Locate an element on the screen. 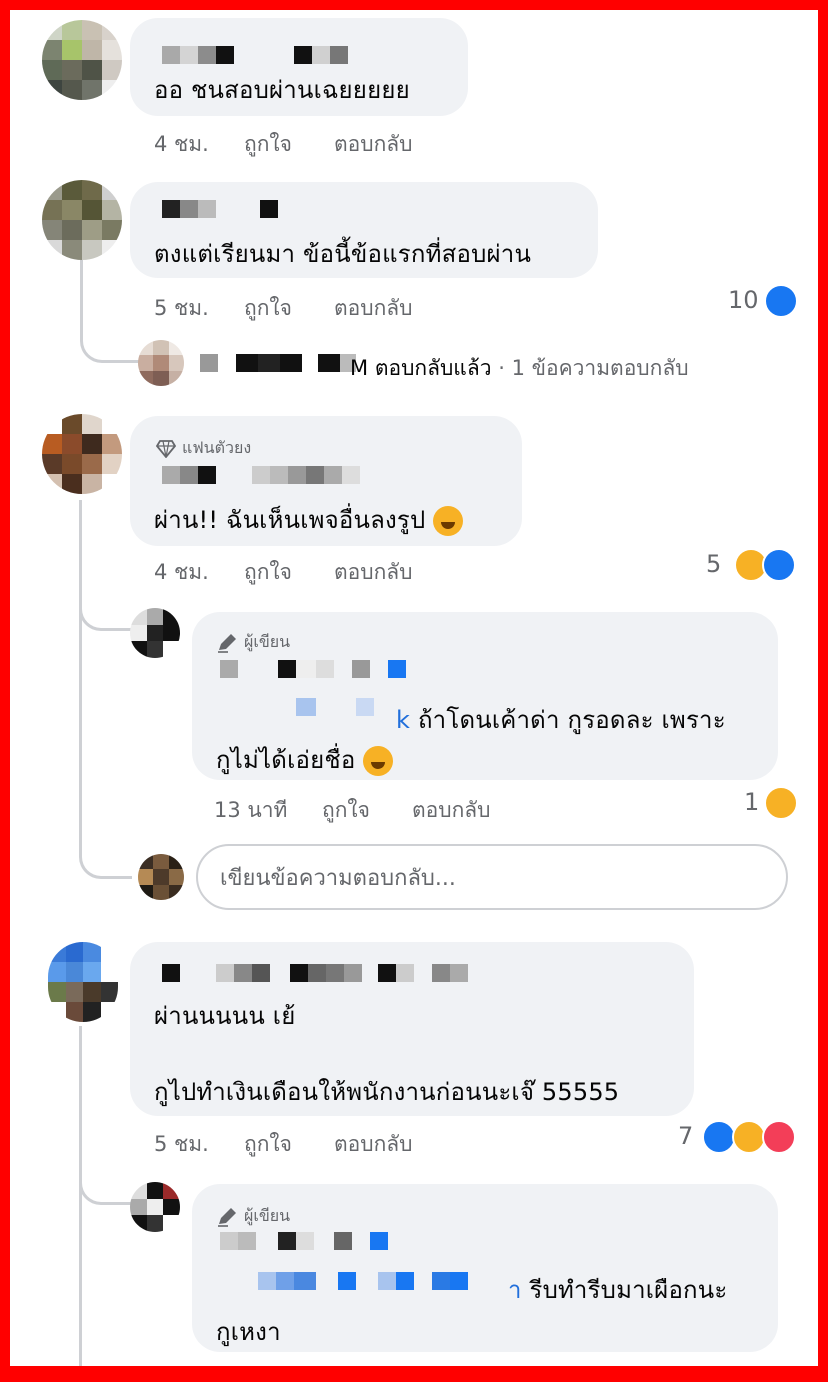 This screenshot has width=828, height=1382. grinning-squint-emoji is located at coordinates (378, 761).